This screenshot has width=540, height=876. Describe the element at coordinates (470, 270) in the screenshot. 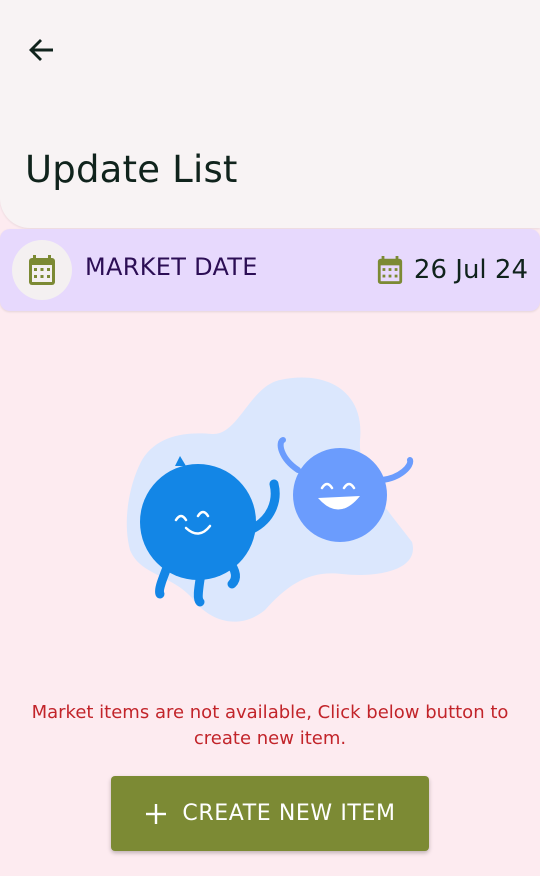

I see `market-date-text: 26 Jul 24` at that location.